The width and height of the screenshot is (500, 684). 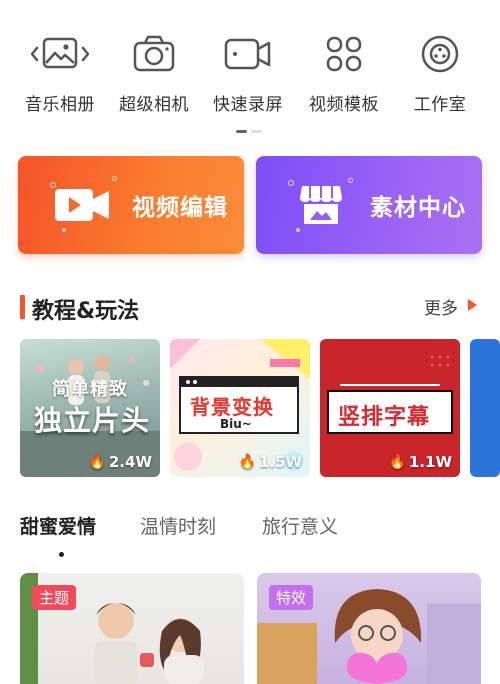 What do you see at coordinates (250, 132) in the screenshot?
I see `page-indicator` at bounding box center [250, 132].